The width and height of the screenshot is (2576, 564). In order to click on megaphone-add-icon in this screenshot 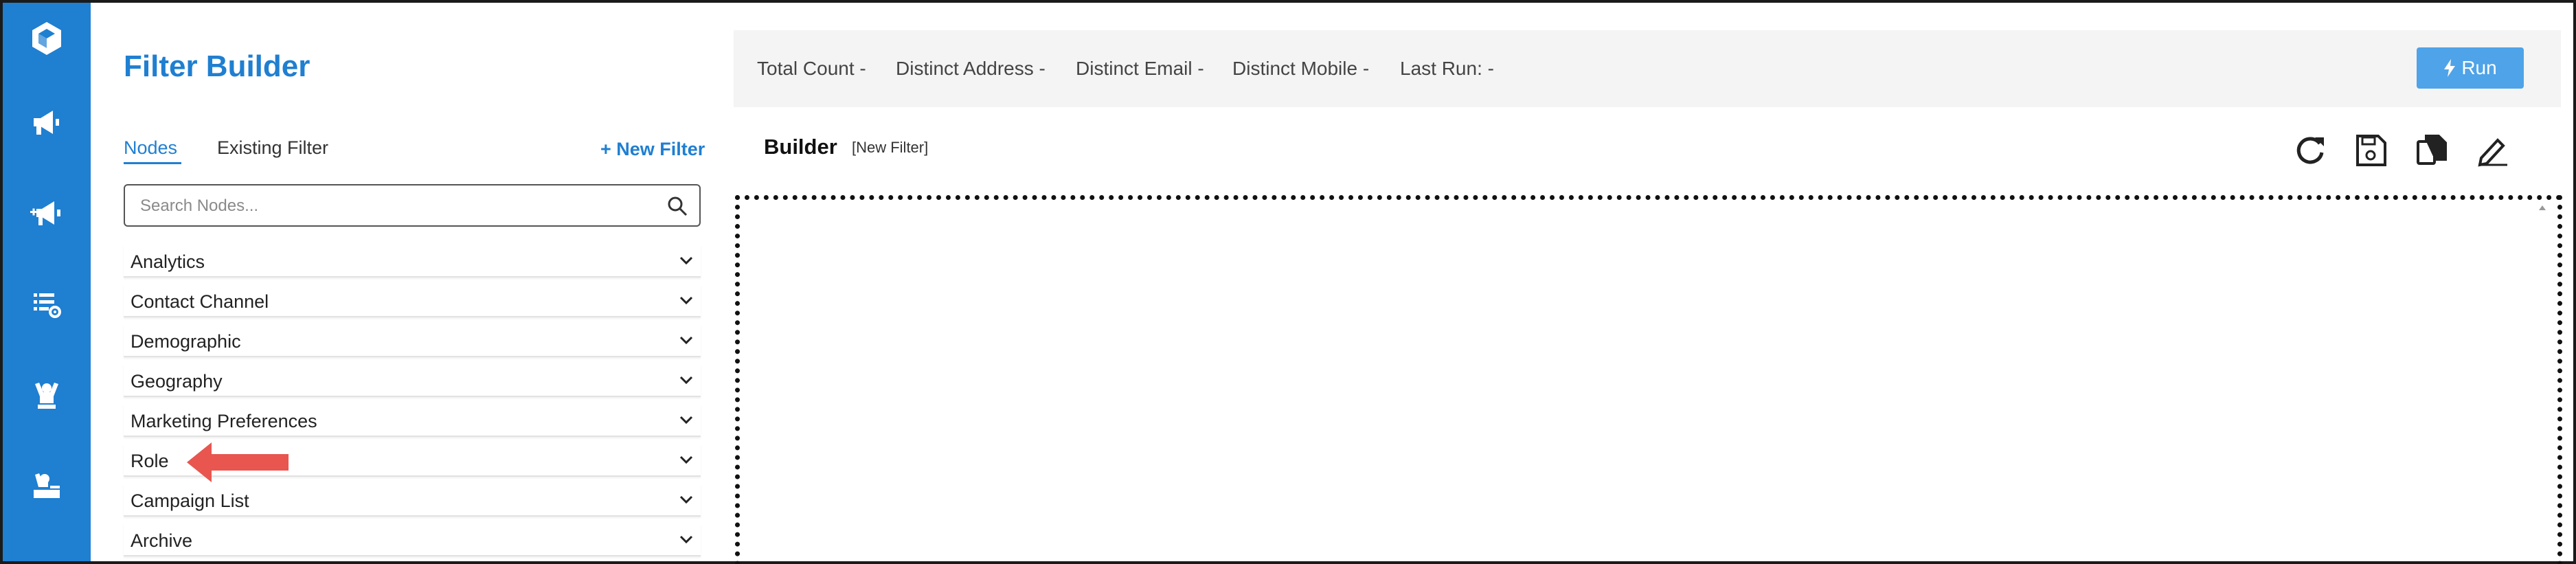, I will do `click(46, 213)`.